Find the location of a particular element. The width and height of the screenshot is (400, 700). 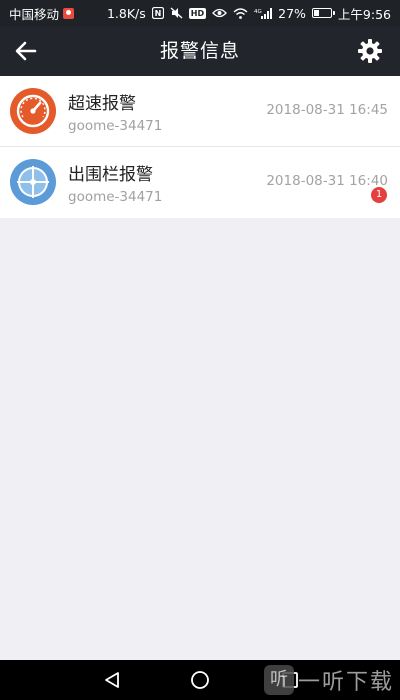

back-button is located at coordinates (26, 51).